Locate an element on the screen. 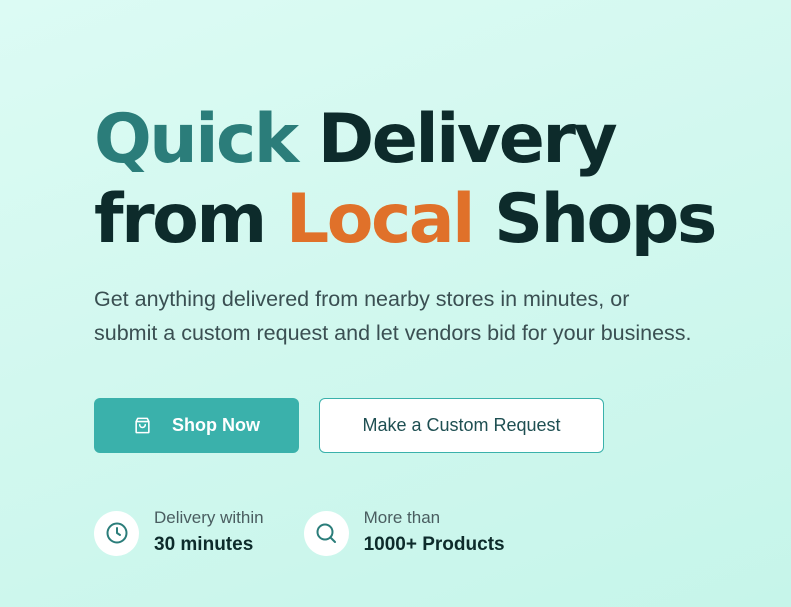  custom-request-button: Make a Custom Request is located at coordinates (461, 425).